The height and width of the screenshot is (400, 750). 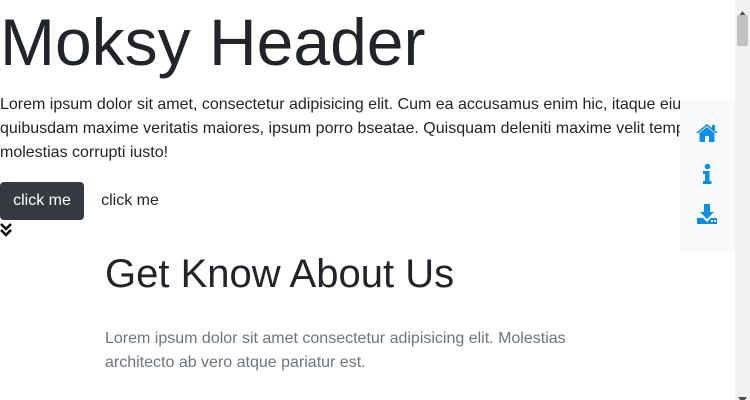 What do you see at coordinates (235, 362) in the screenshot?
I see `about-line: architecto ab vero atque pariatur est.` at bounding box center [235, 362].